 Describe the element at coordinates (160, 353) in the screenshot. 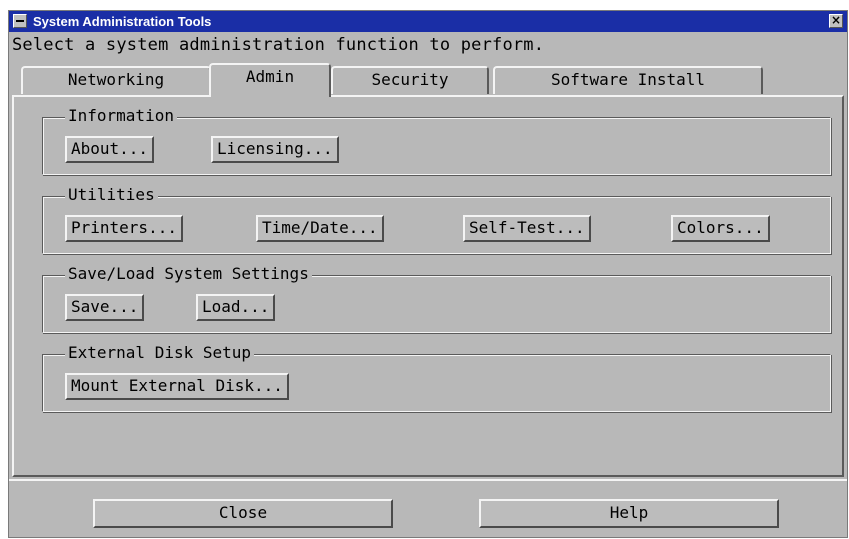

I see `group-title-external-disk: External Disk Setup` at that location.